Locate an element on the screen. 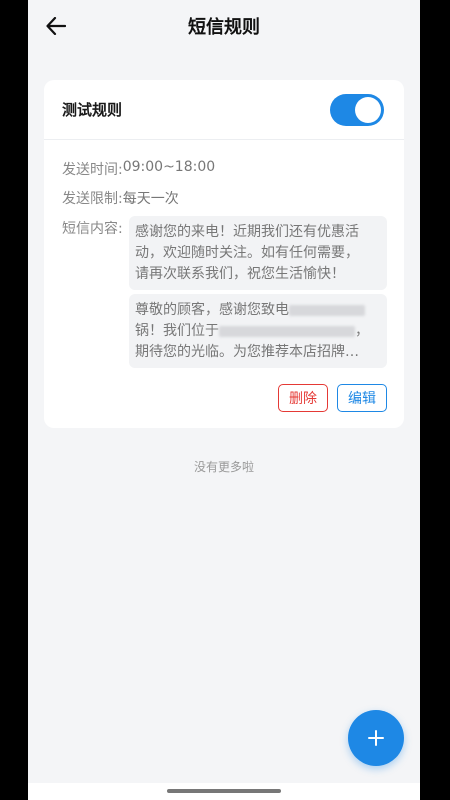 This screenshot has height=800, width=450. no-more-text: 没有更多啦 is located at coordinates (223, 467).